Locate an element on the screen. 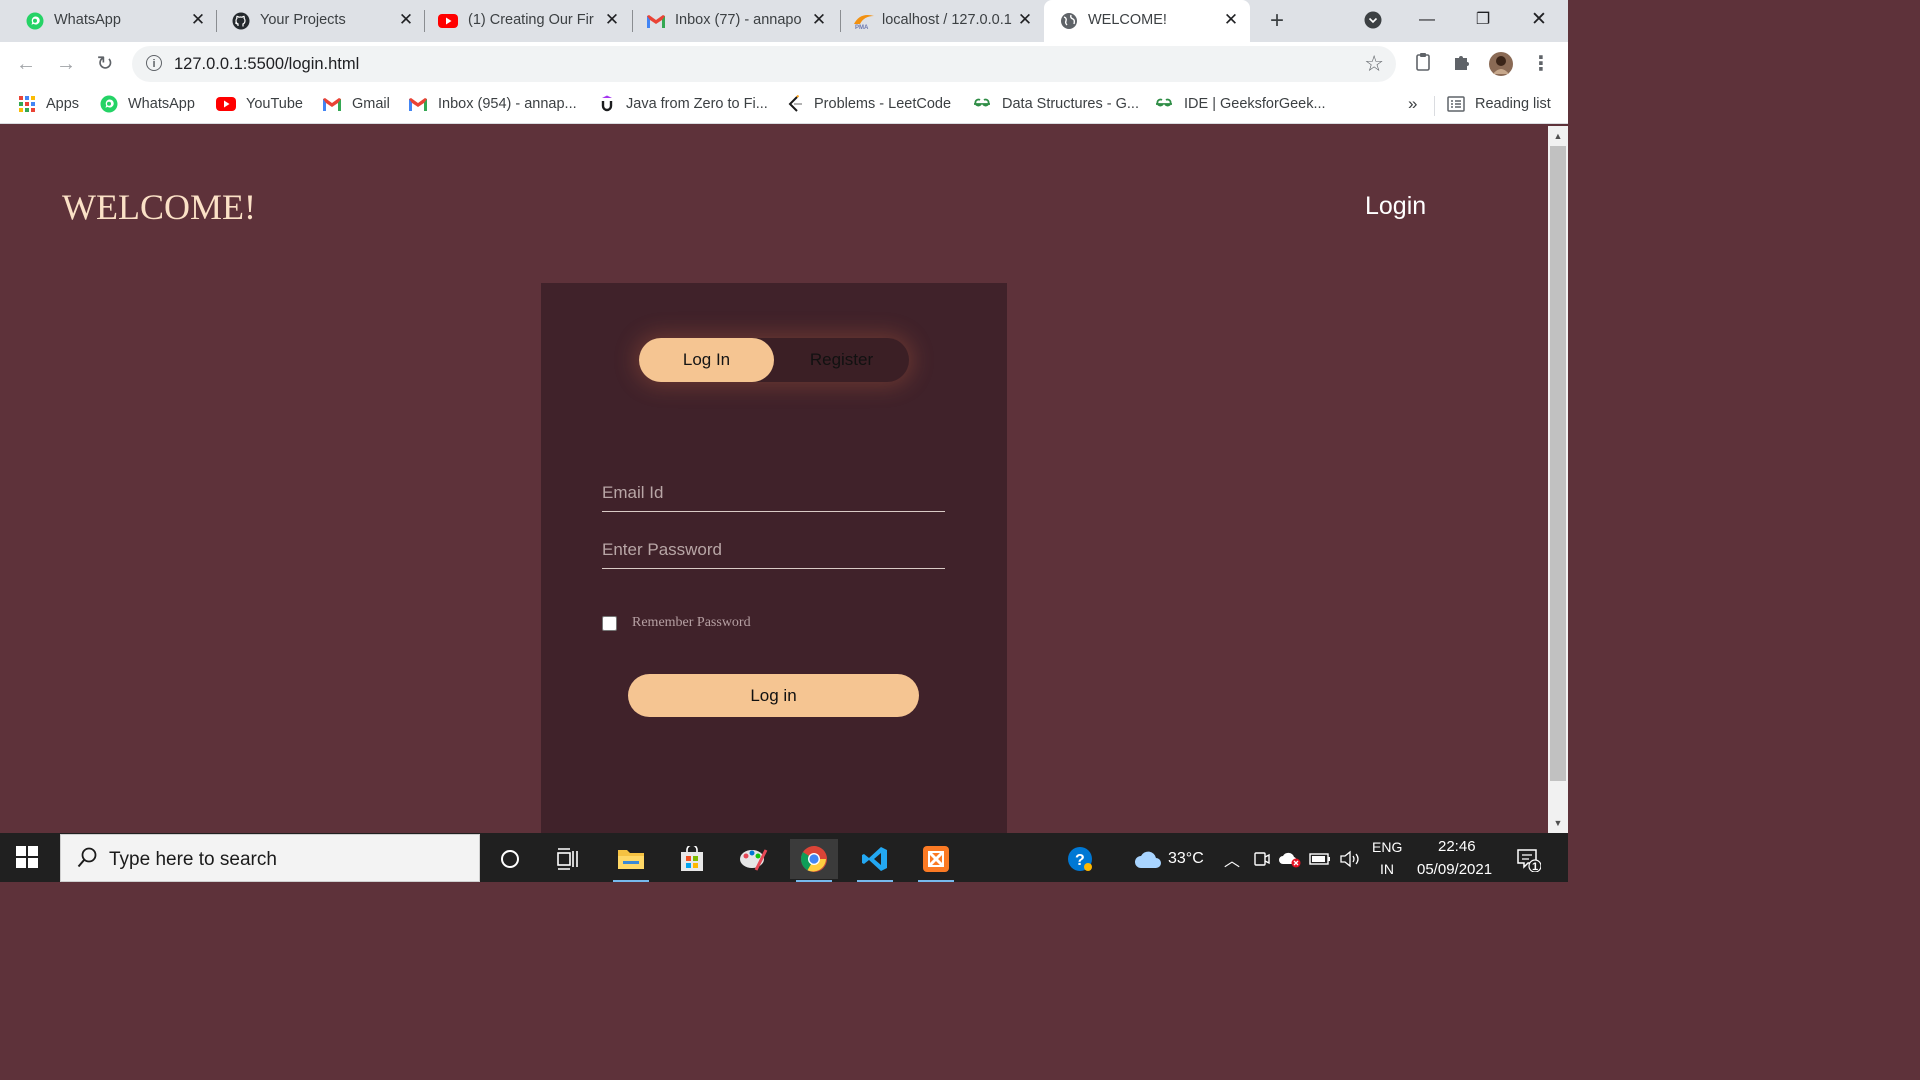  vscode-icon is located at coordinates (875, 860).